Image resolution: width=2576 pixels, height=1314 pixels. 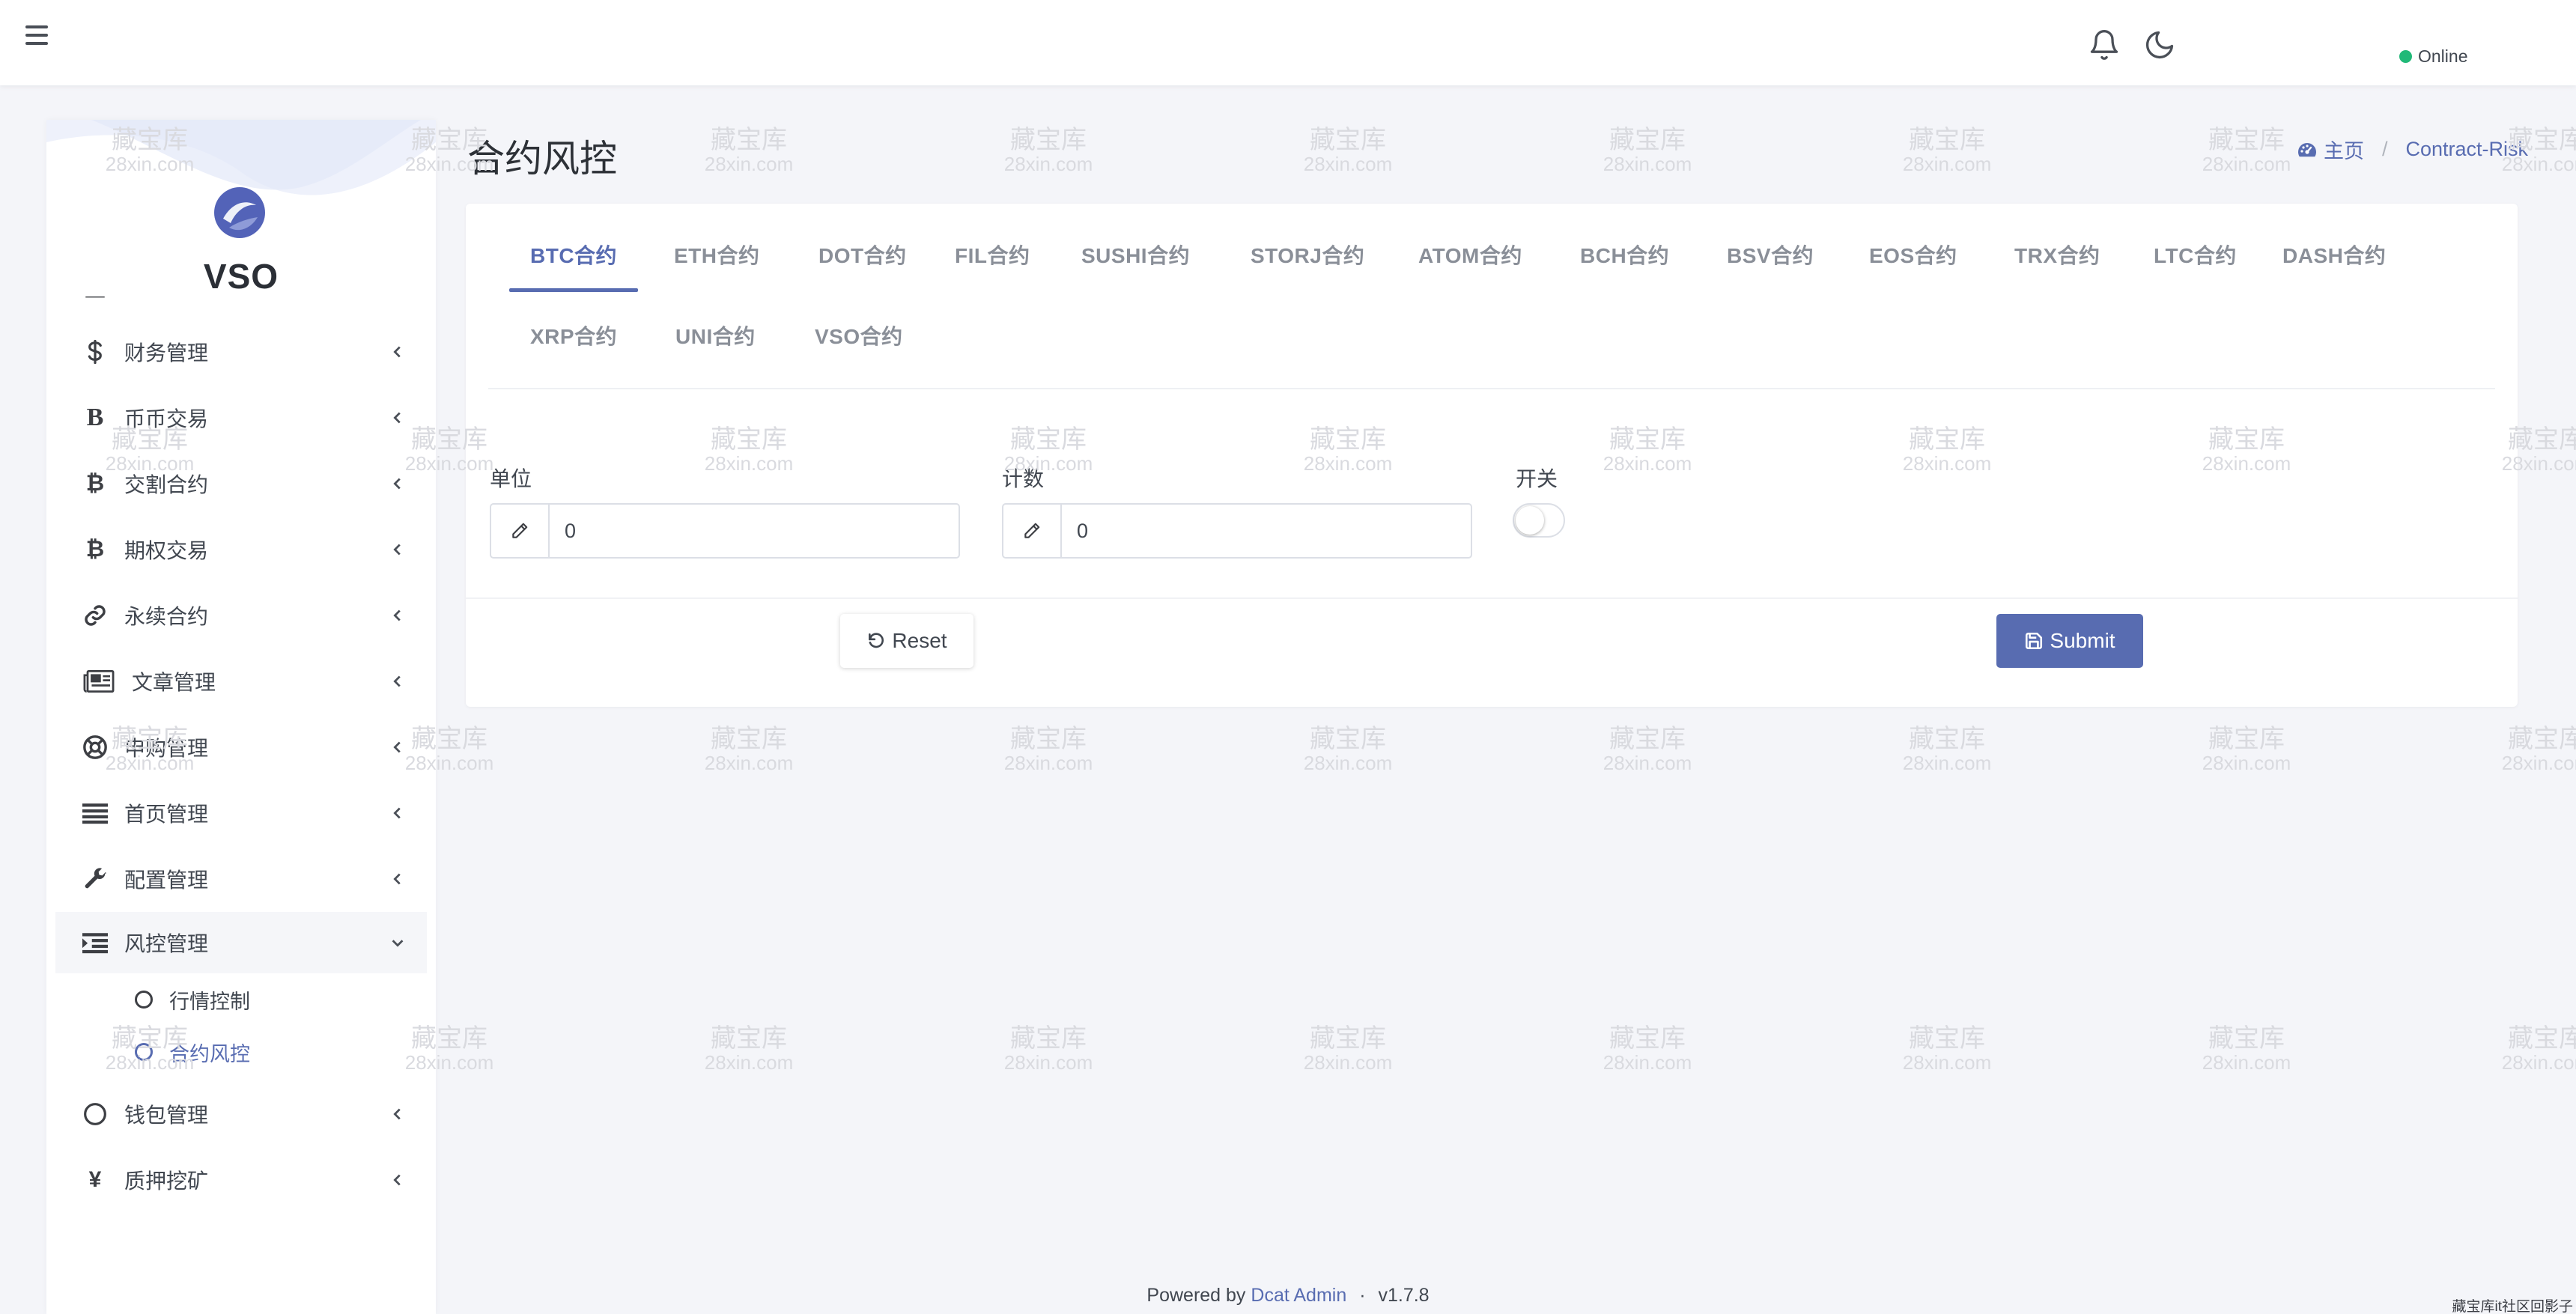 What do you see at coordinates (1298, 1295) in the screenshot?
I see `footer-dcat-link: Dcat Admin` at bounding box center [1298, 1295].